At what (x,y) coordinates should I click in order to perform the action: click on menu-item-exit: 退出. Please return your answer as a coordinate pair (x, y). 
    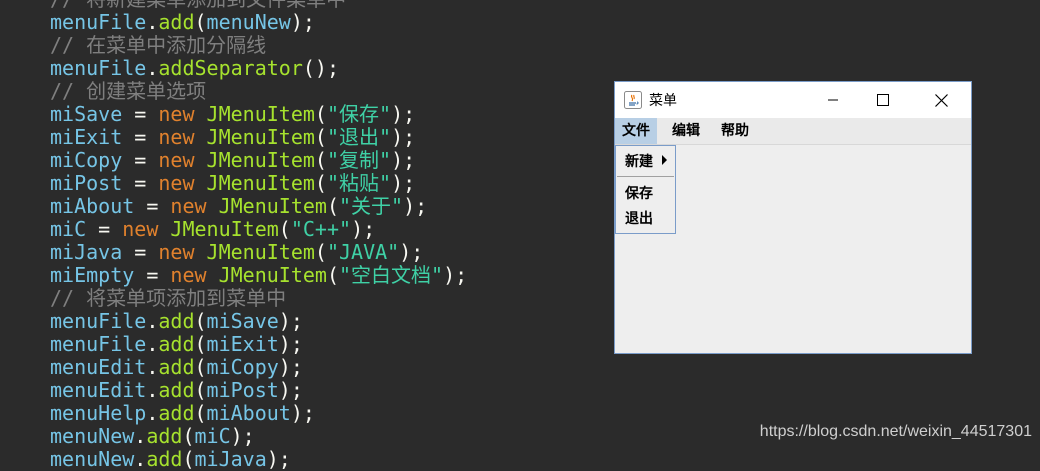
    Looking at the image, I should click on (639, 219).